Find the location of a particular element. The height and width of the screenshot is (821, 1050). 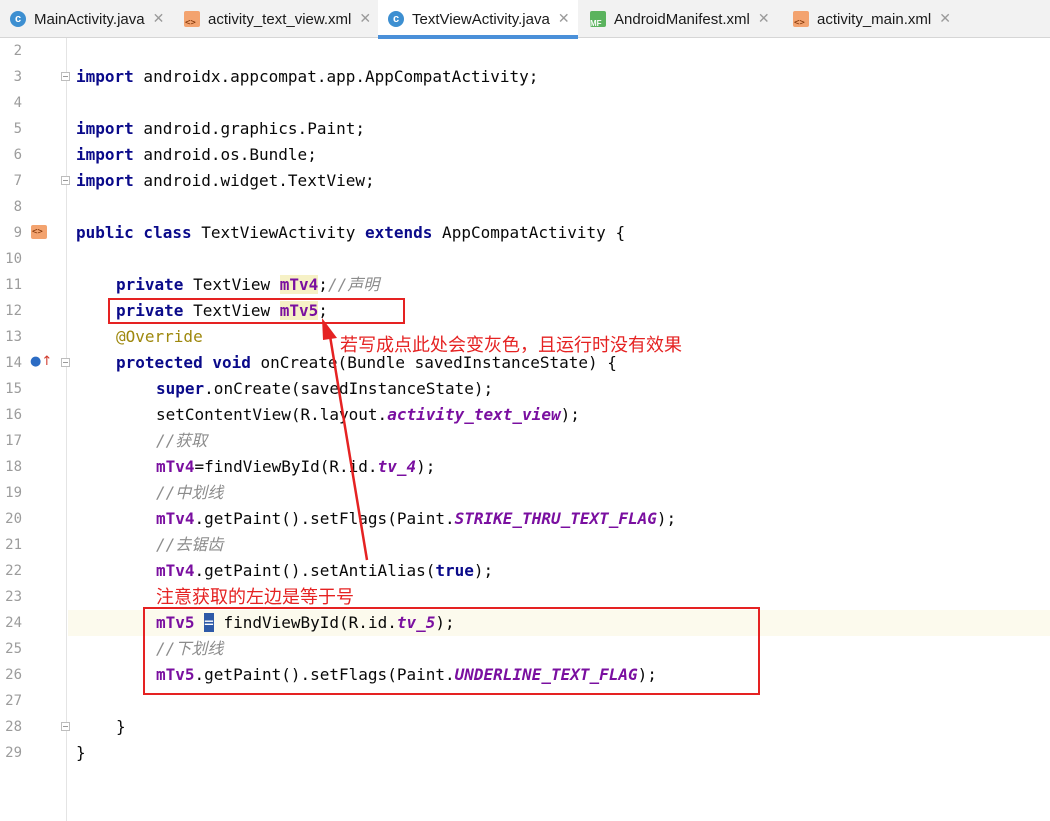

annotation-arrow is located at coordinates (345, 439).